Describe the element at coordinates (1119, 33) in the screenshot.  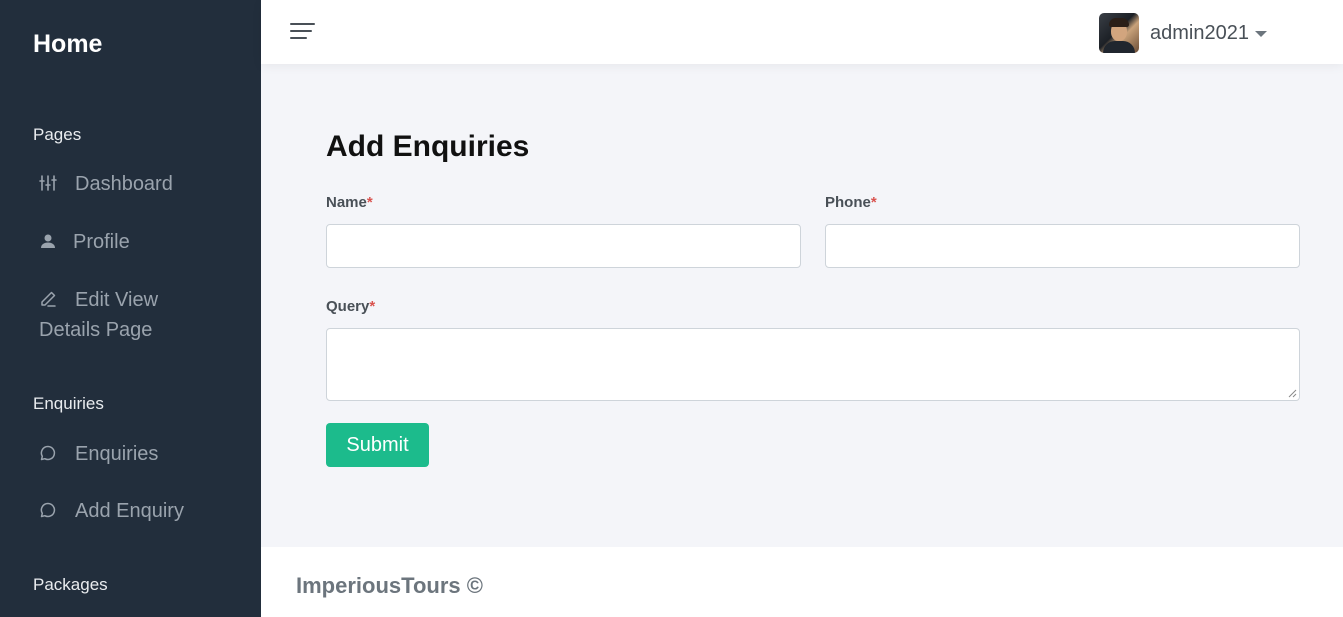
I see `avatar` at that location.